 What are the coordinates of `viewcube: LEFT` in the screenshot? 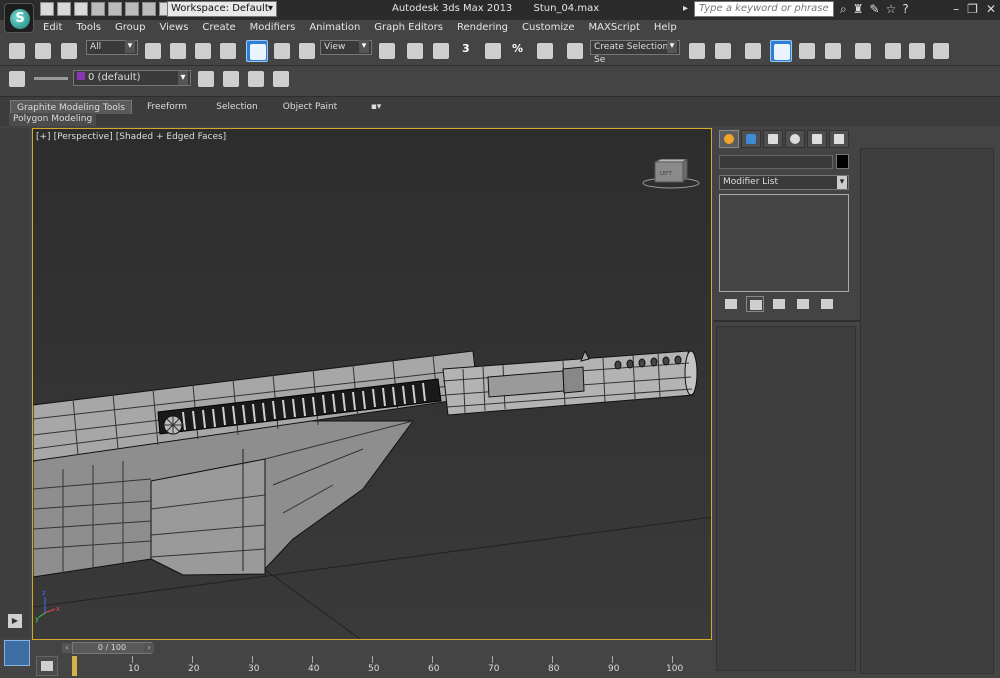 It's located at (671, 173).